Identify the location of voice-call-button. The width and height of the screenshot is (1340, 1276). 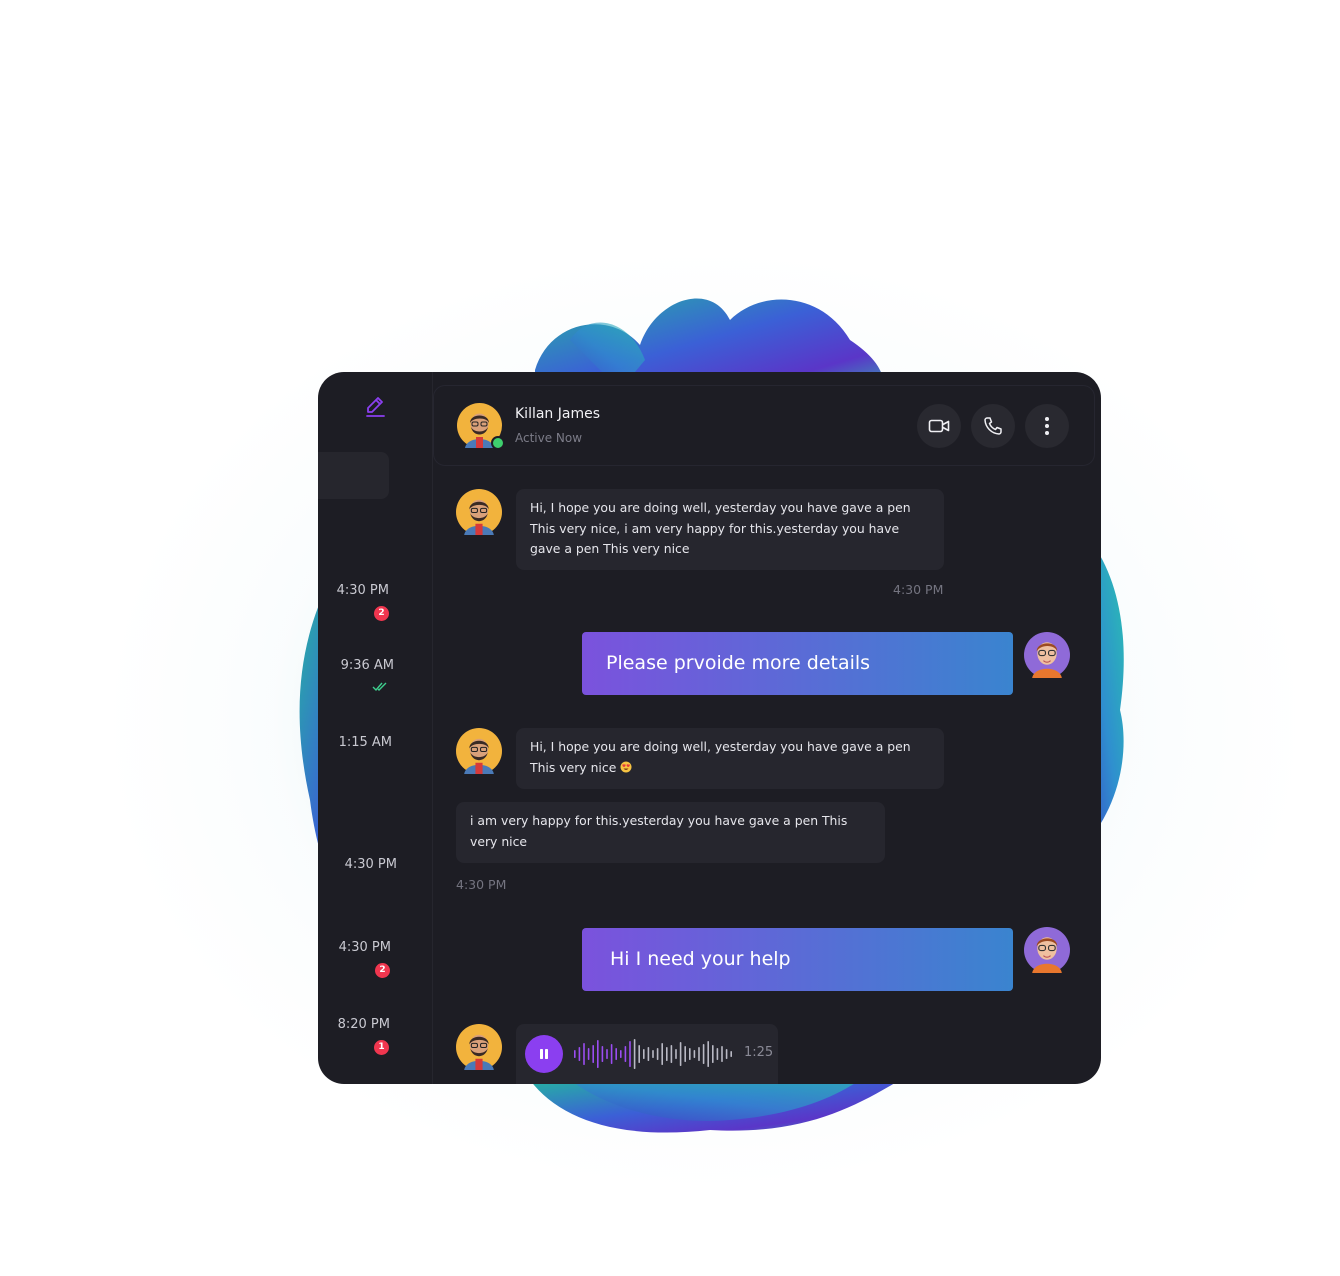
(993, 426).